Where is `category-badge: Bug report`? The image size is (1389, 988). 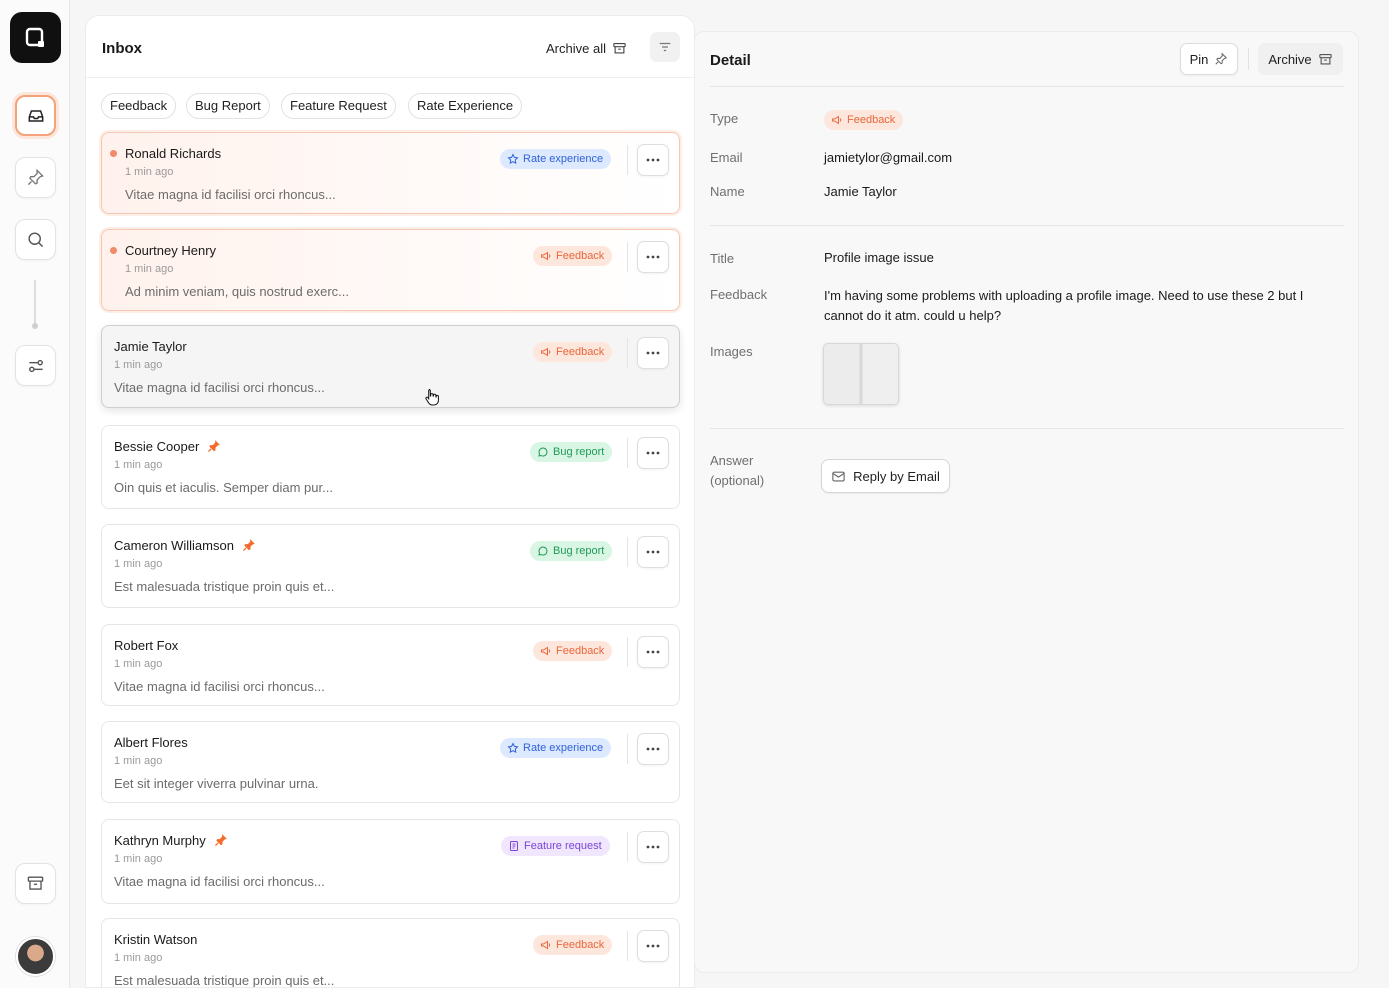
category-badge: Bug report is located at coordinates (571, 551).